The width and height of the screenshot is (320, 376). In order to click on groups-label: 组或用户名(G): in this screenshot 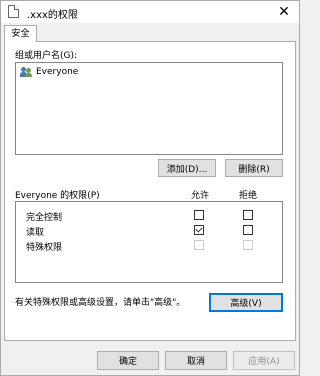, I will do `click(46, 56)`.